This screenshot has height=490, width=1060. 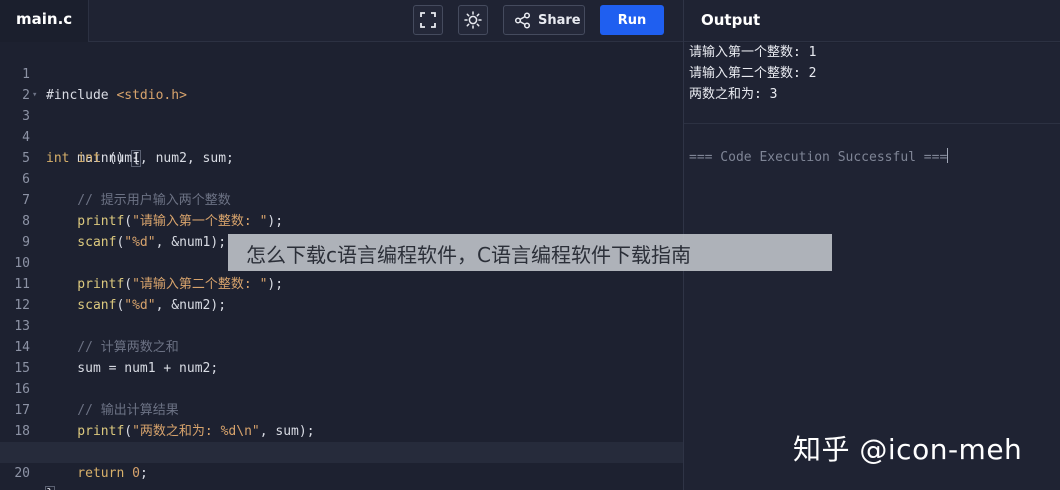 I want to click on code-line: 18, so click(x=341, y=419).